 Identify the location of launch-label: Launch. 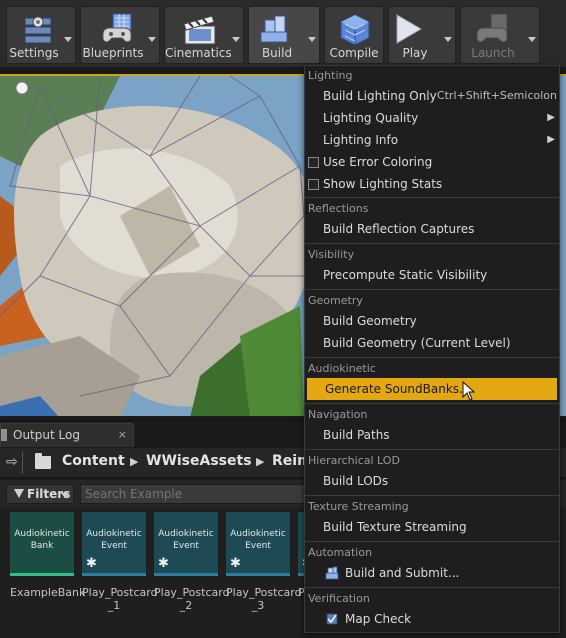
(493, 53).